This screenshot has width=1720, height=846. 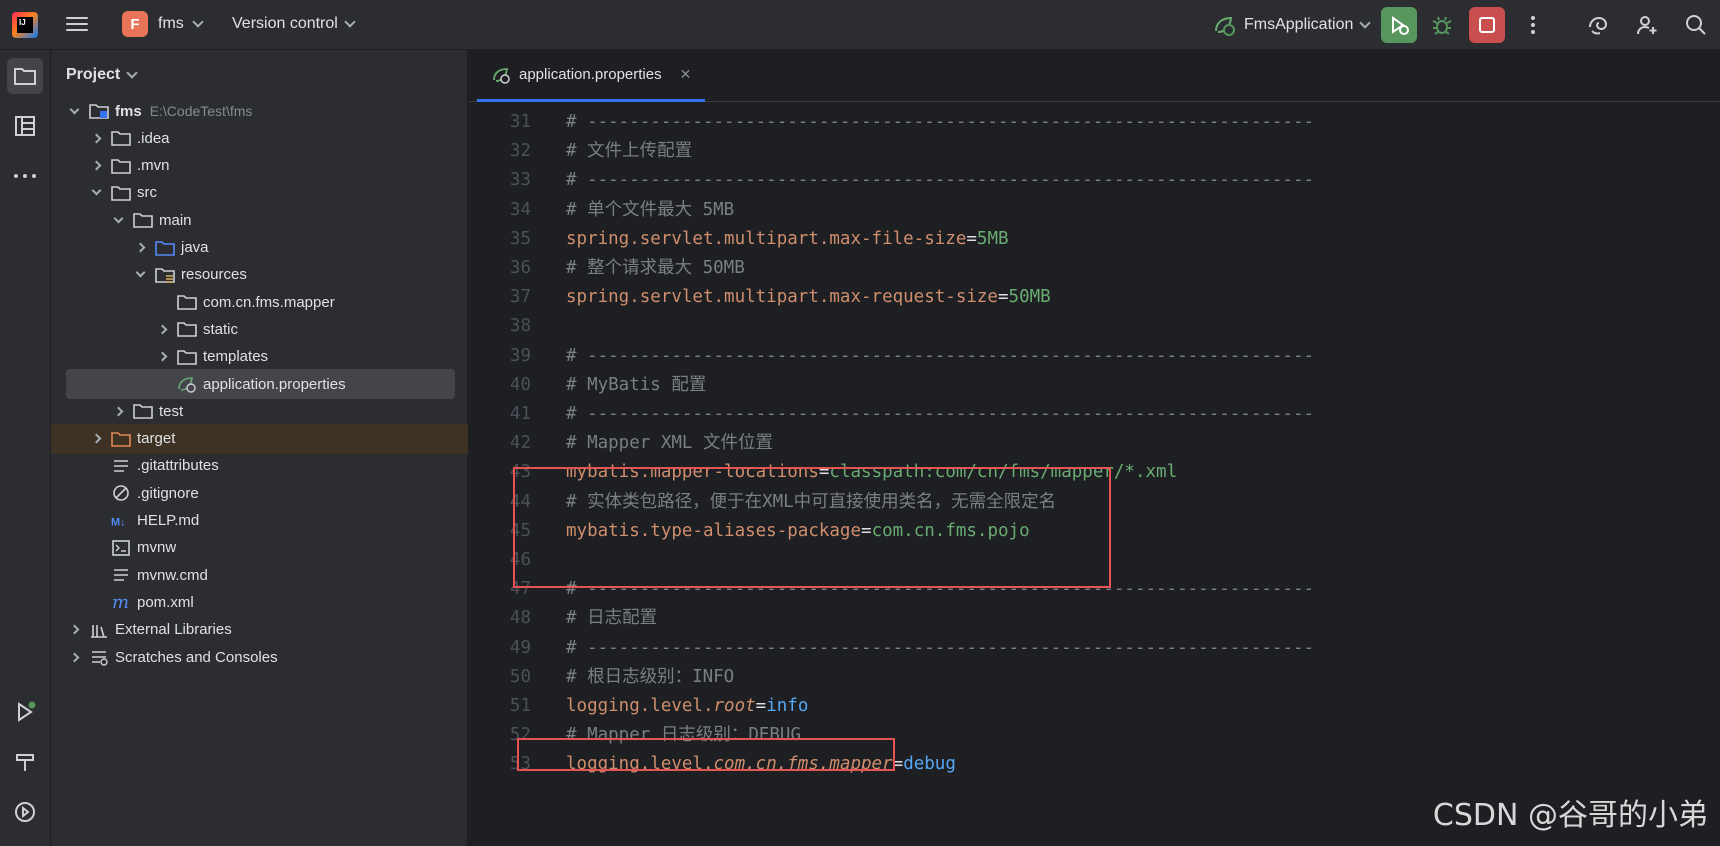 I want to click on run-configuration-selector: FmsApplication, so click(x=1292, y=25).